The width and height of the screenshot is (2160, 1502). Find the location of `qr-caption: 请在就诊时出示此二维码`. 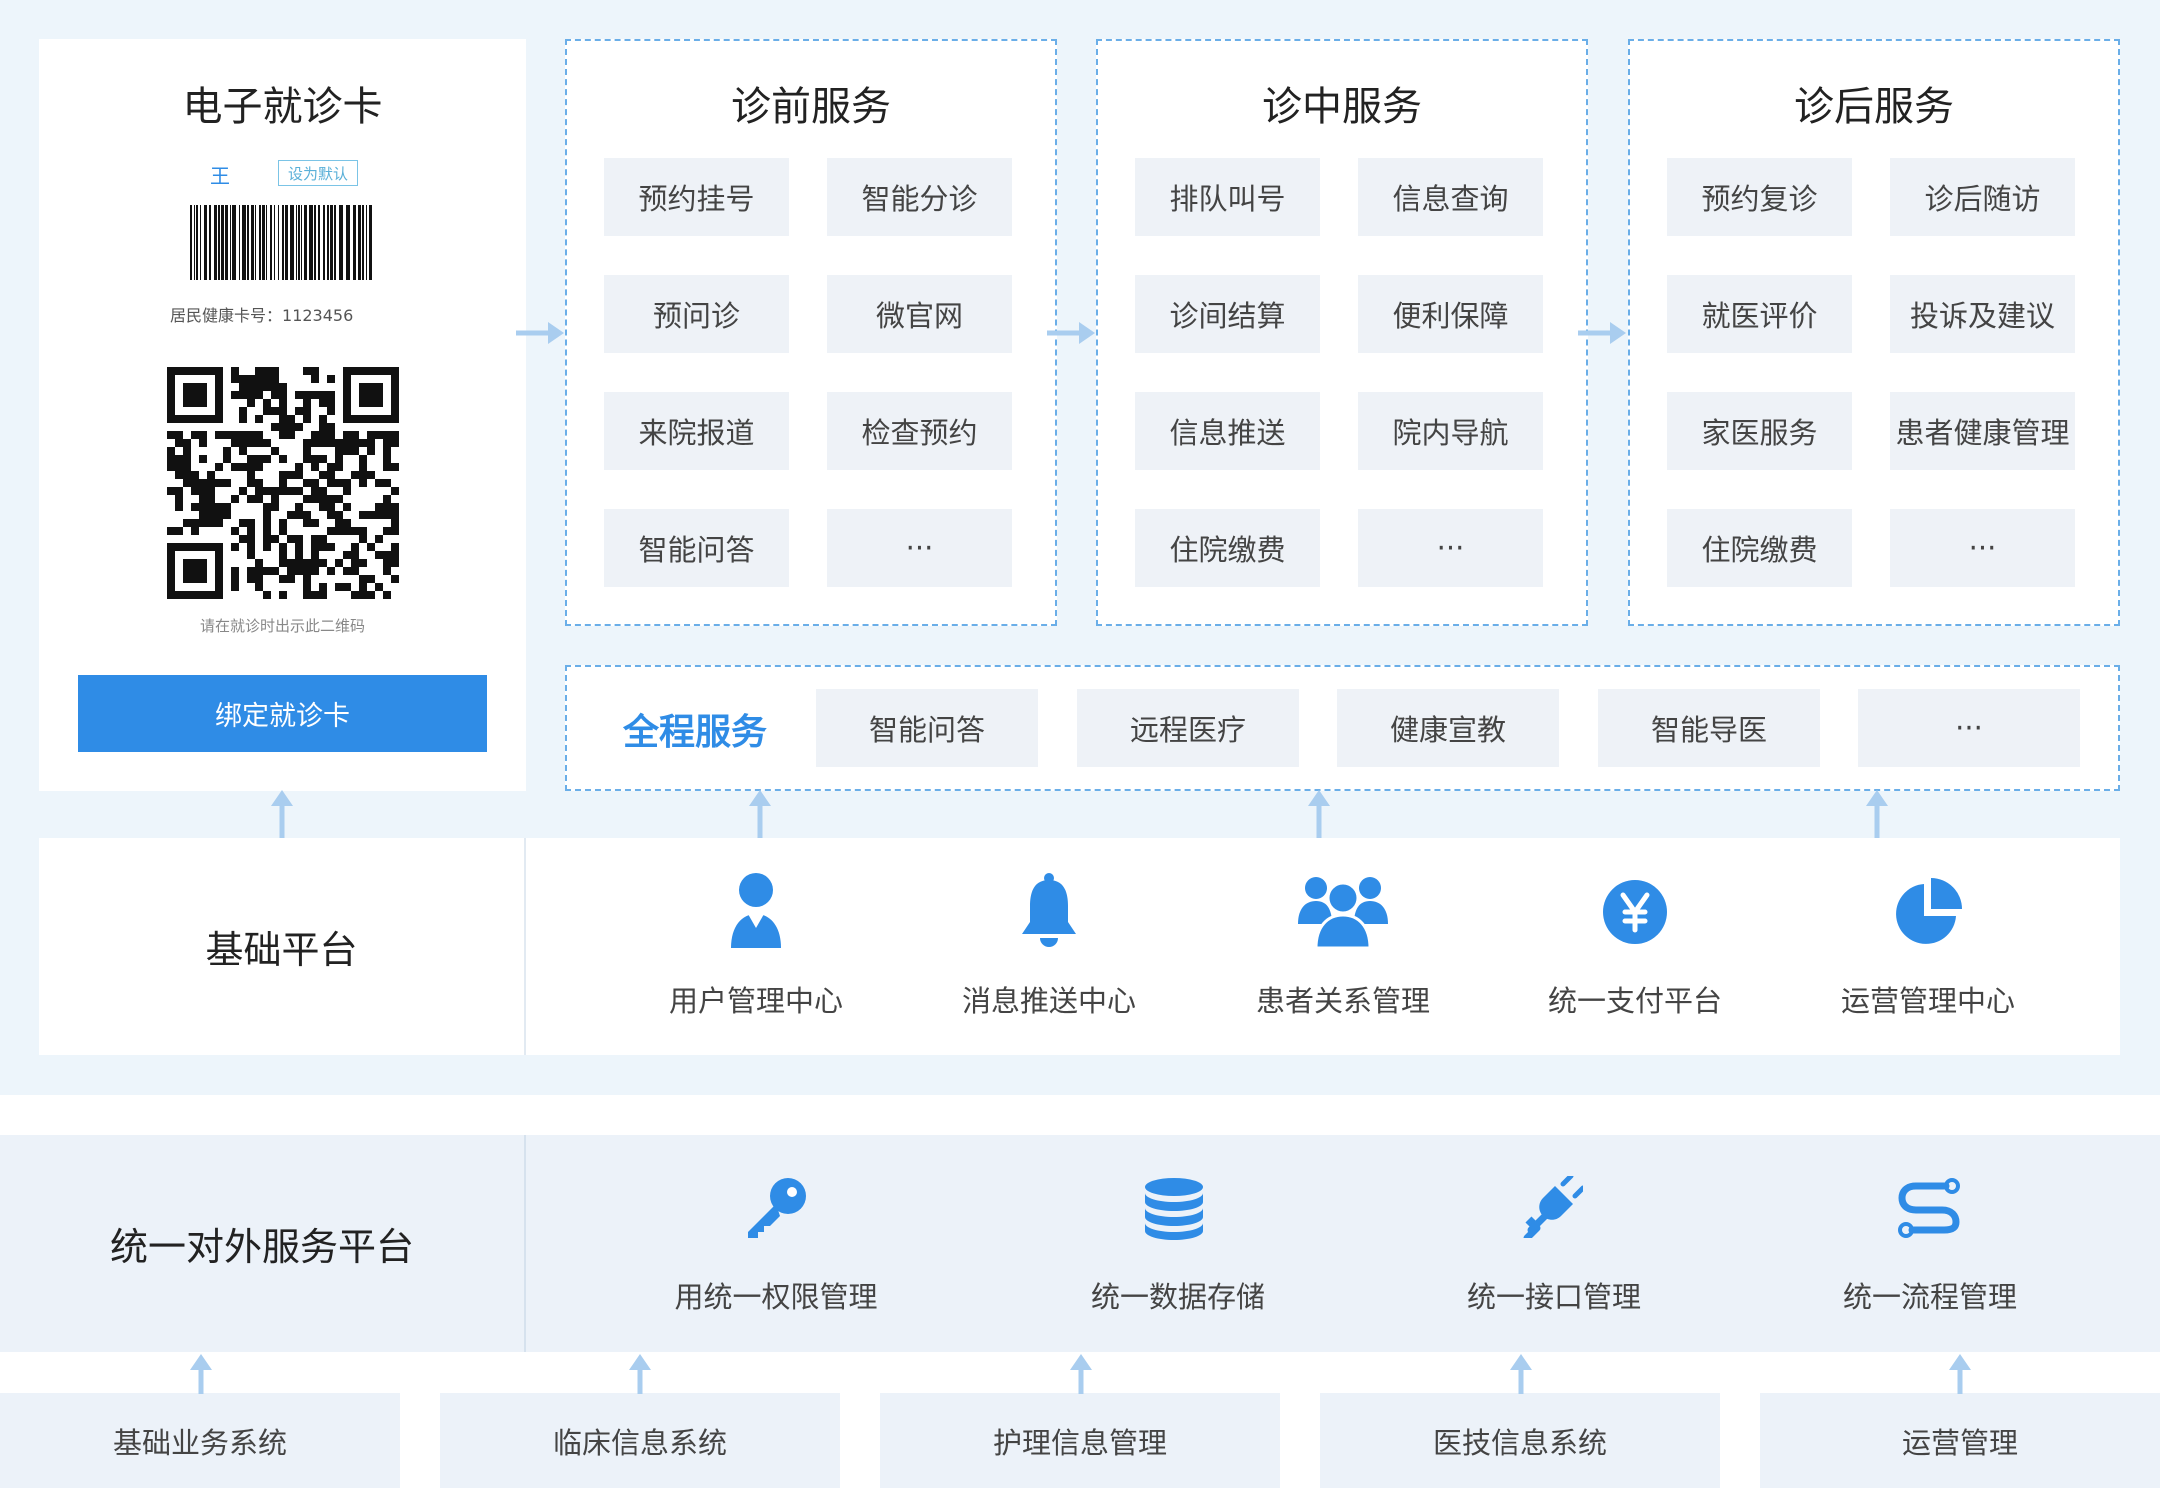

qr-caption: 请在就诊时出示此二维码 is located at coordinates (282, 626).